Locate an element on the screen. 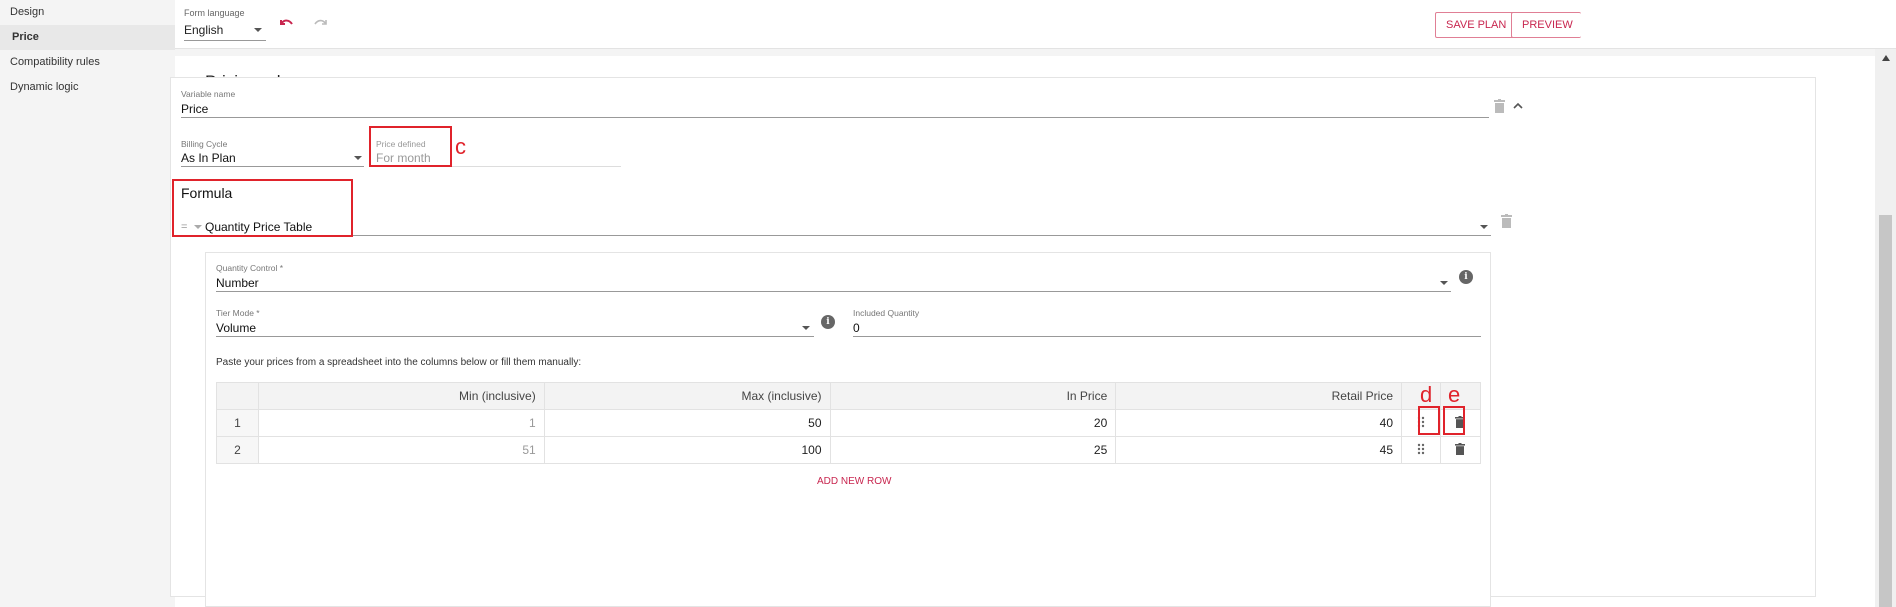 The width and height of the screenshot is (1896, 607). annotation-box-e is located at coordinates (1454, 420).